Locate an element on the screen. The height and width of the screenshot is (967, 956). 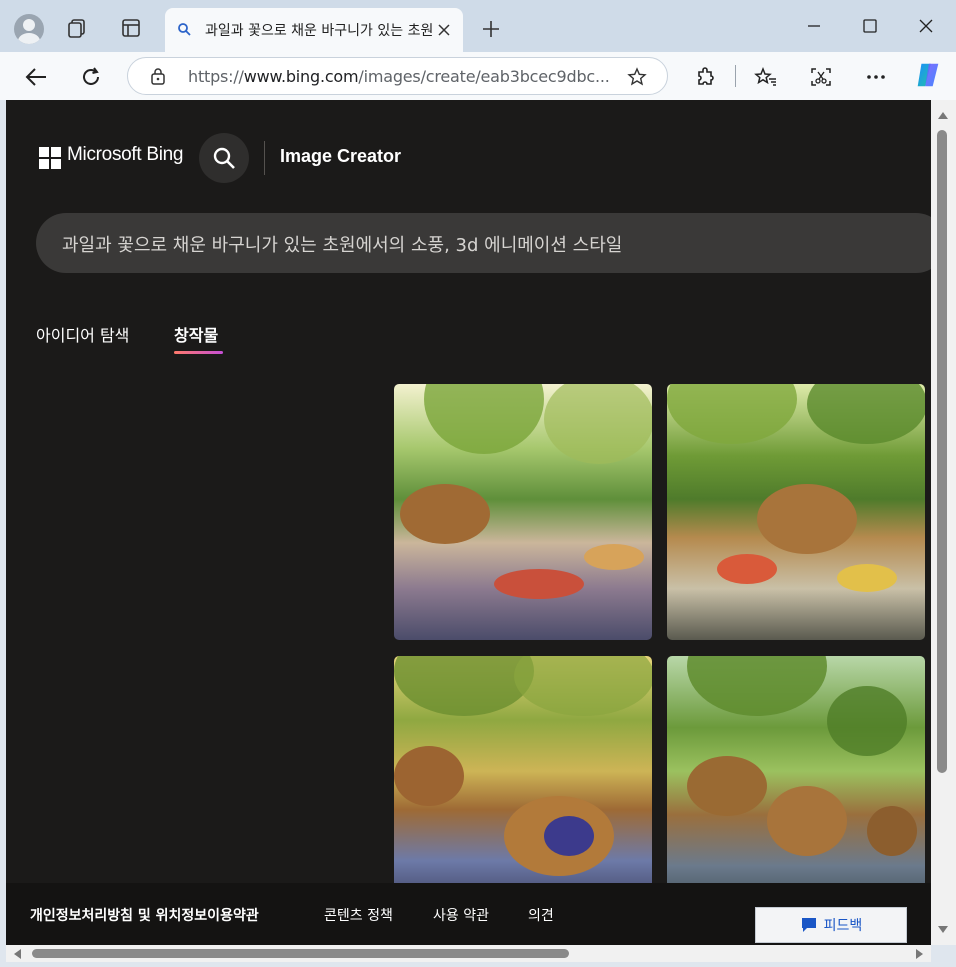
vertical-scroll-thumb is located at coordinates (942, 451).